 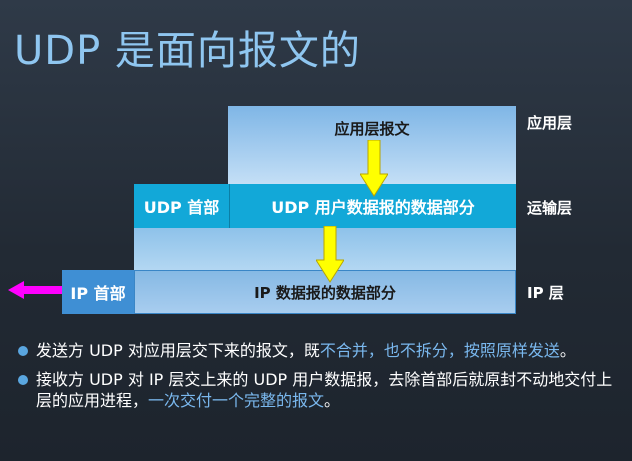 What do you see at coordinates (372, 129) in the screenshot?
I see `application-message-label: 应用层报文` at bounding box center [372, 129].